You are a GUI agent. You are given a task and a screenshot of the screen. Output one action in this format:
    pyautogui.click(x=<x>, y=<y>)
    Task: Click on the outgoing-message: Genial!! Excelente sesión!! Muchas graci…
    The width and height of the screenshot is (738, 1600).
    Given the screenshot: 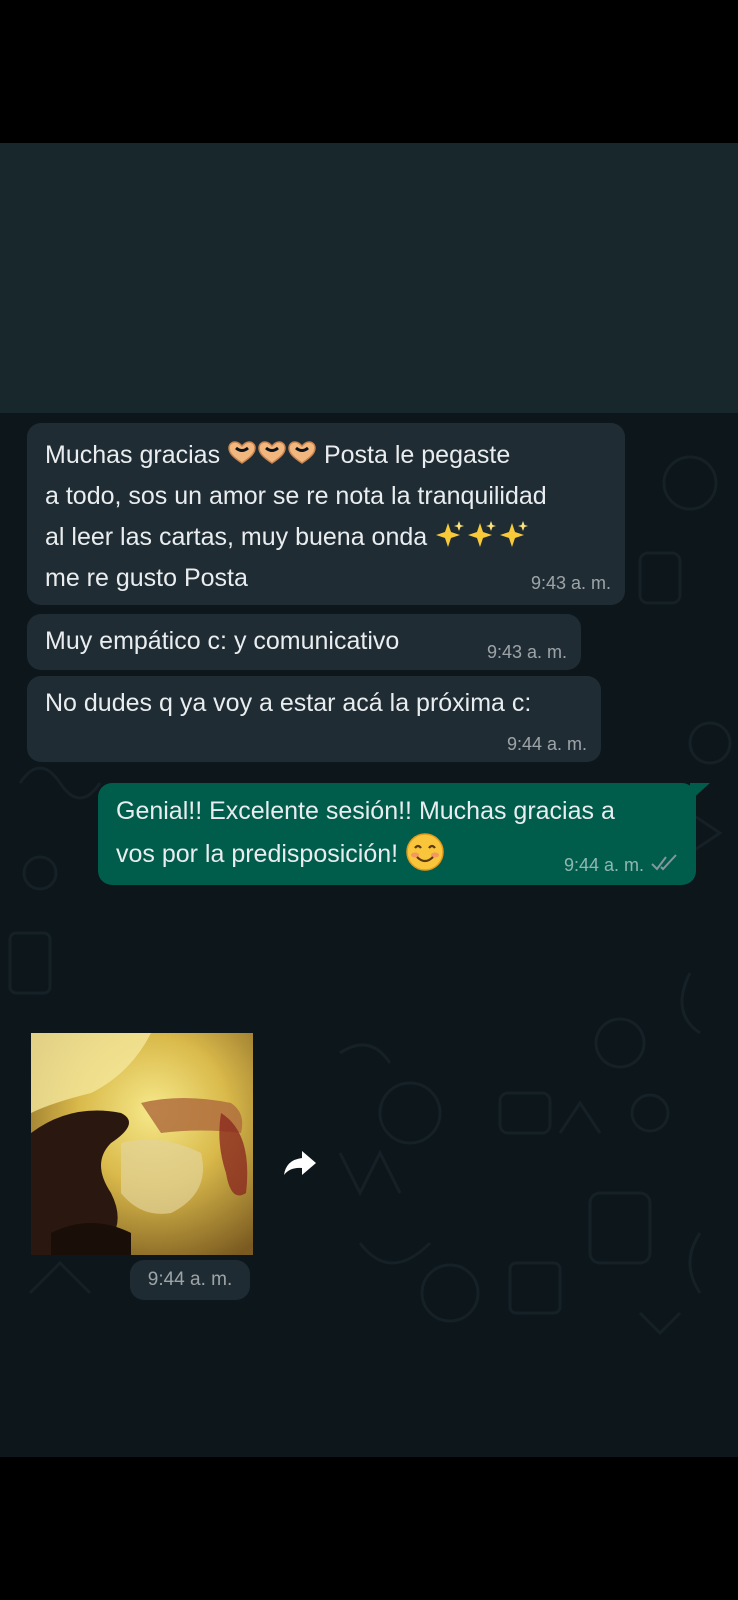 What is the action you would take?
    pyautogui.click(x=397, y=834)
    